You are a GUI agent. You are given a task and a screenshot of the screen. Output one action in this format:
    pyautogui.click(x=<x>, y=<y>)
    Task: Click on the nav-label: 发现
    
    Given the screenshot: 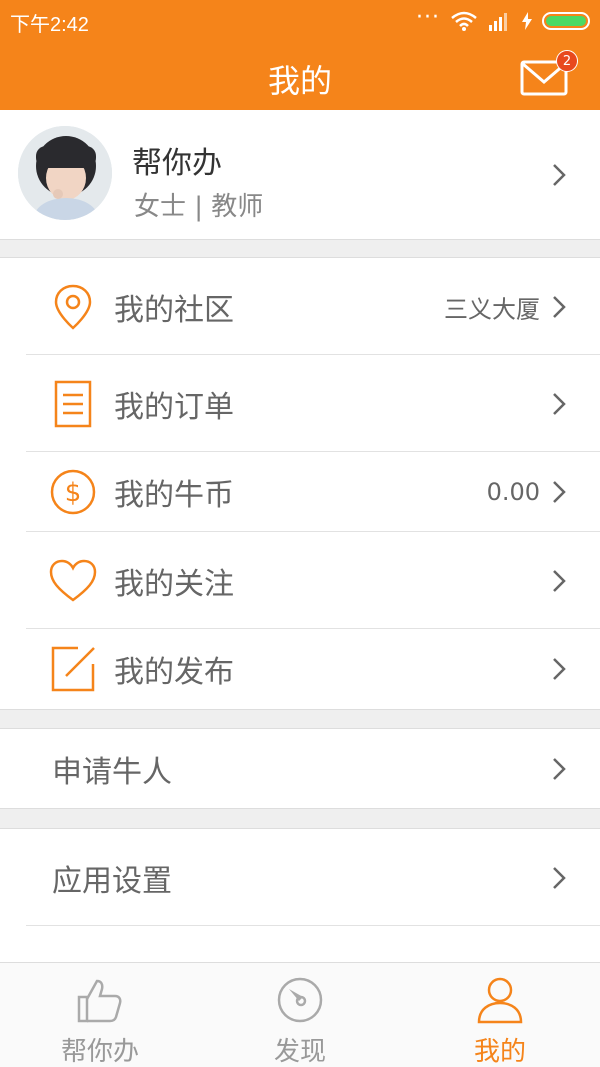 What is the action you would take?
    pyautogui.click(x=299, y=1052)
    